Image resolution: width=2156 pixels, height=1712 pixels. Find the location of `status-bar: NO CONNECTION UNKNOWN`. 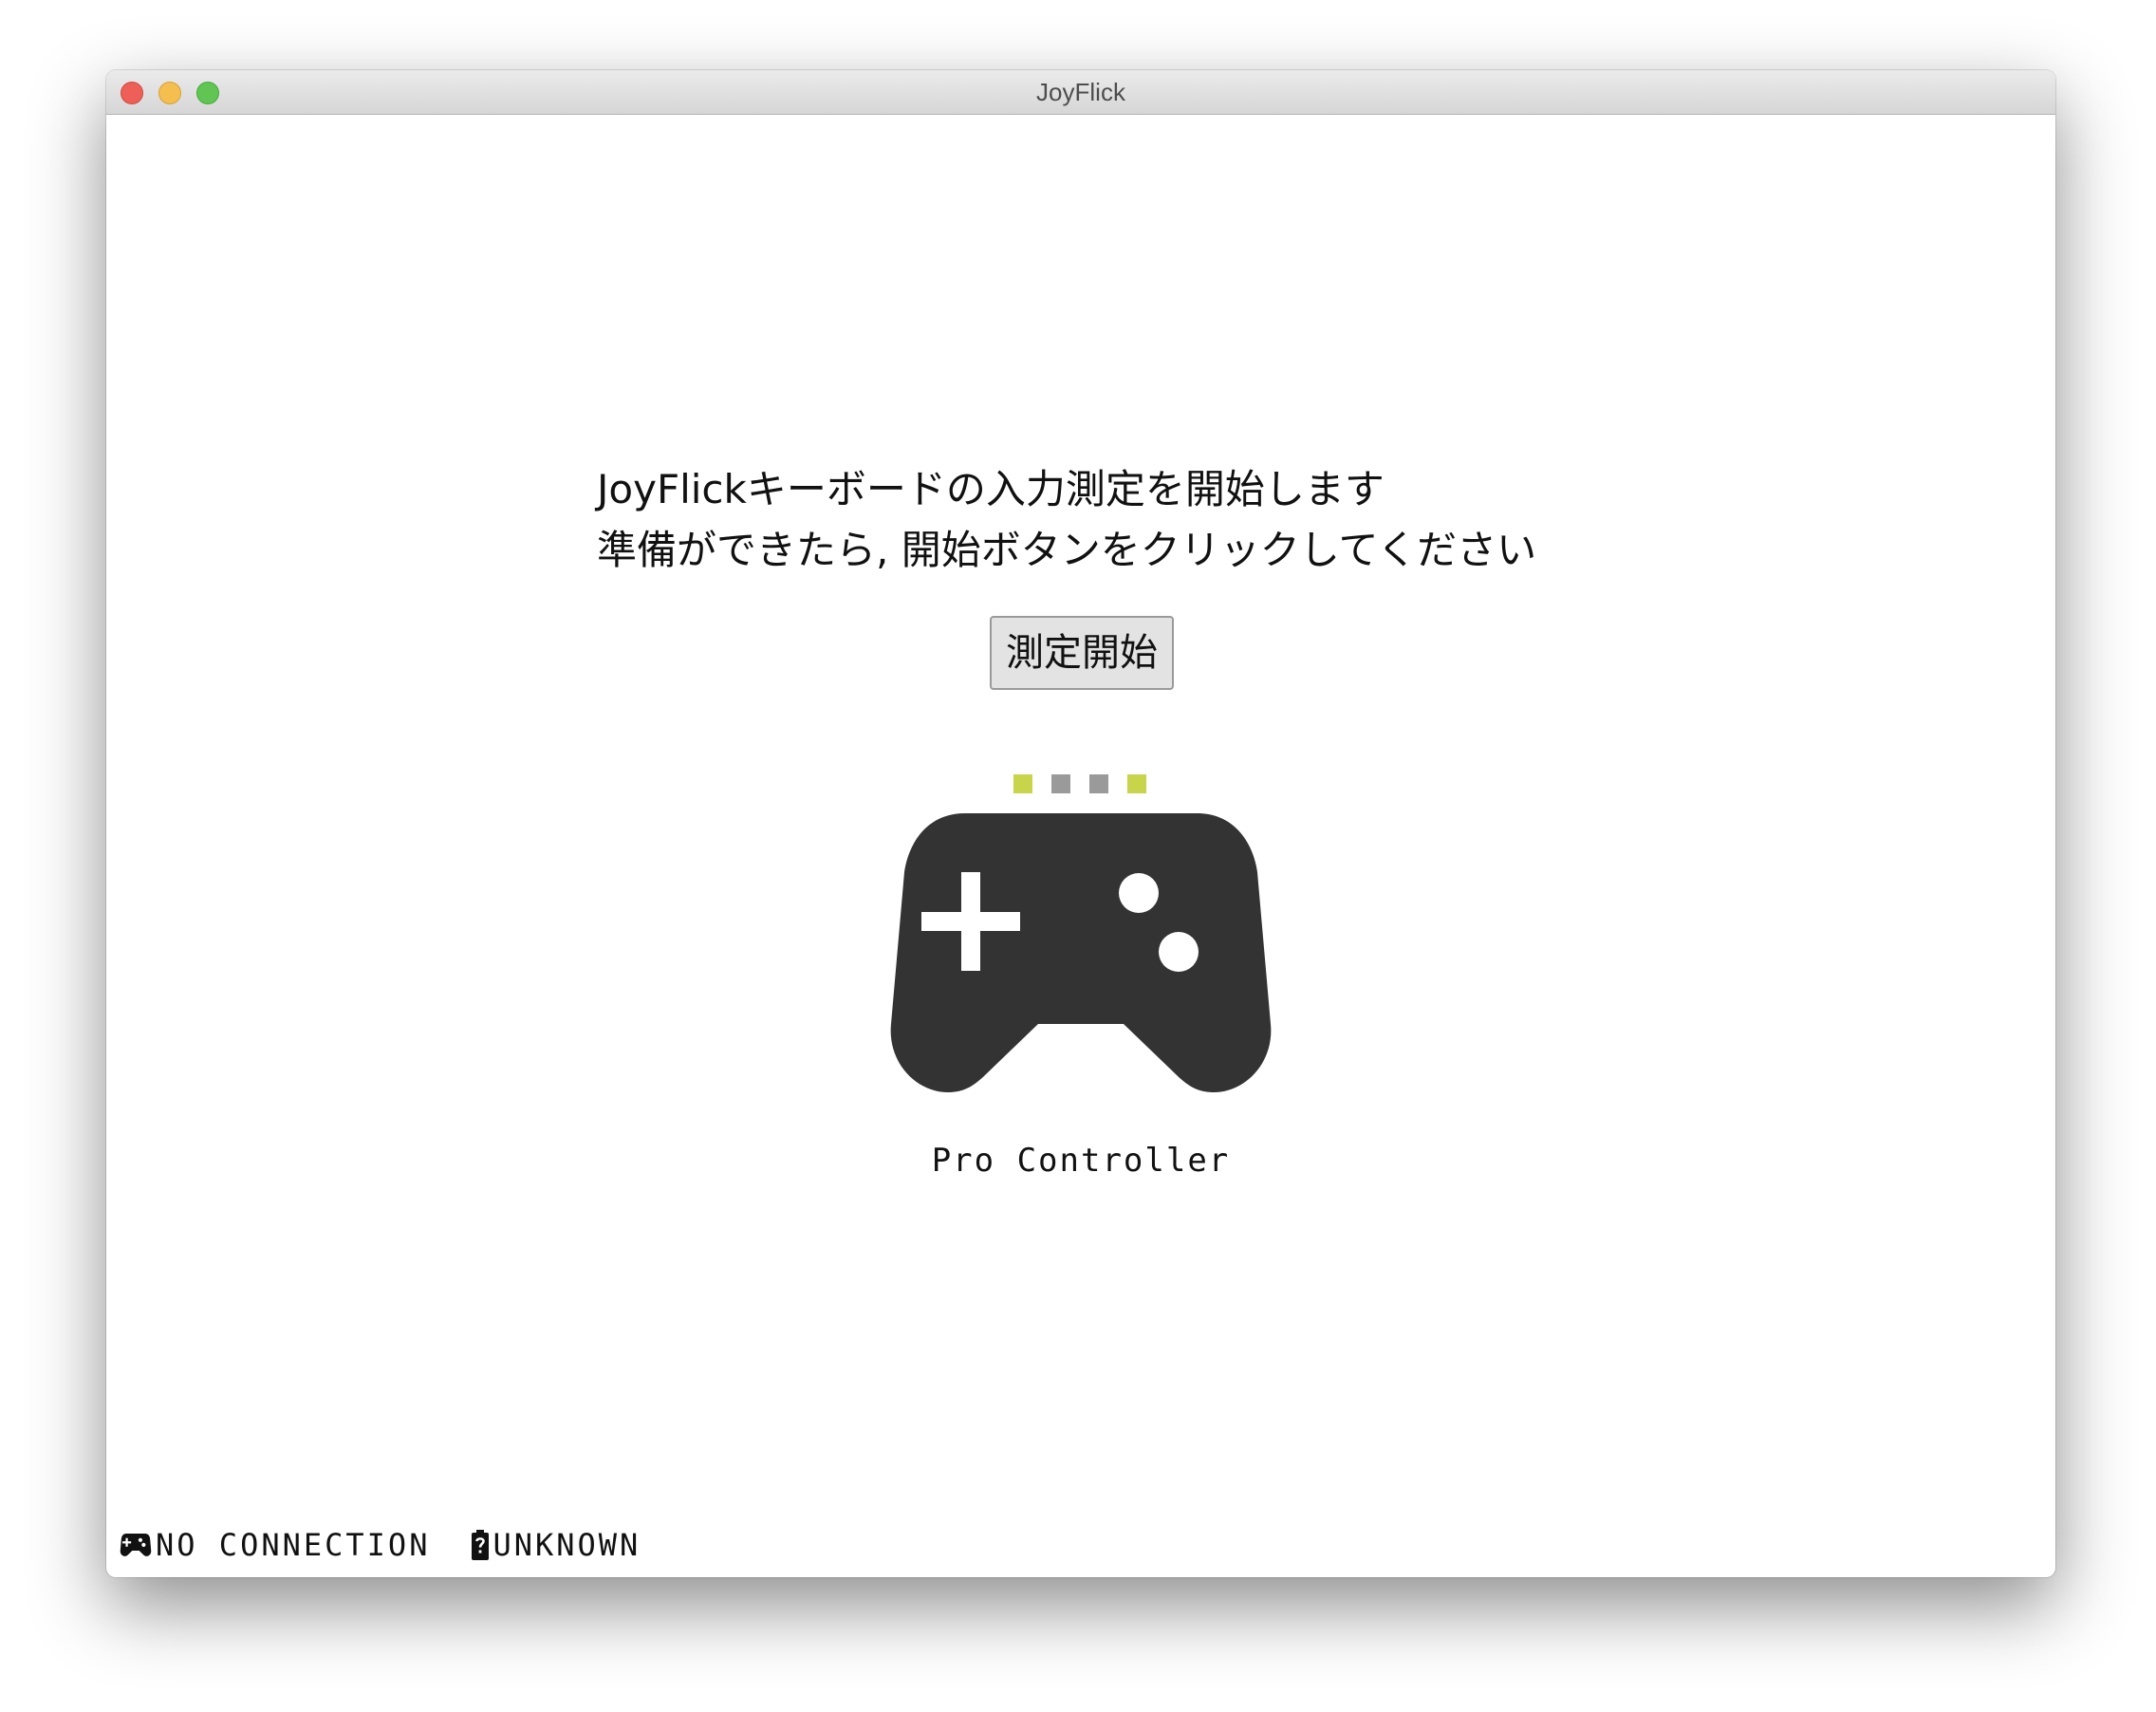

status-bar: NO CONNECTION UNKNOWN is located at coordinates (380, 1545).